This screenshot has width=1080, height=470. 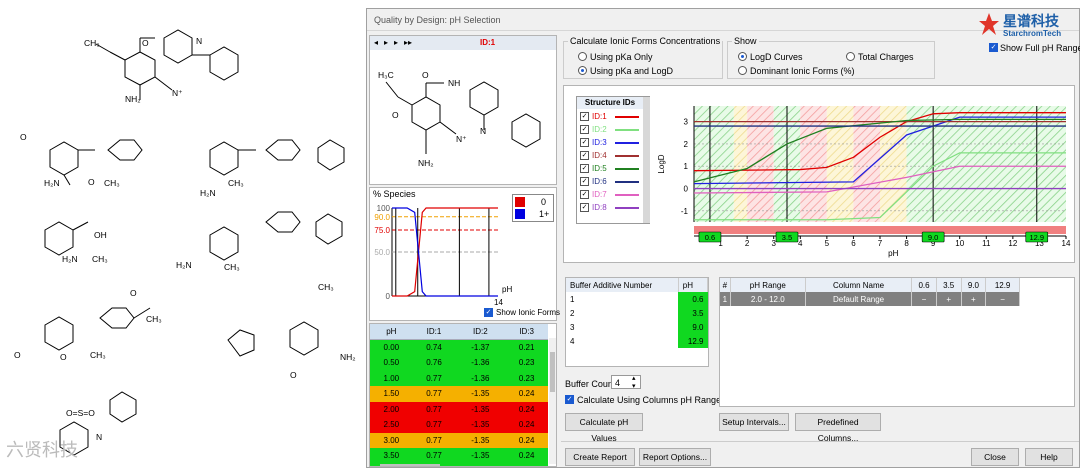 I want to click on buffer-table-row: 1 0.6, so click(x=637, y=299).